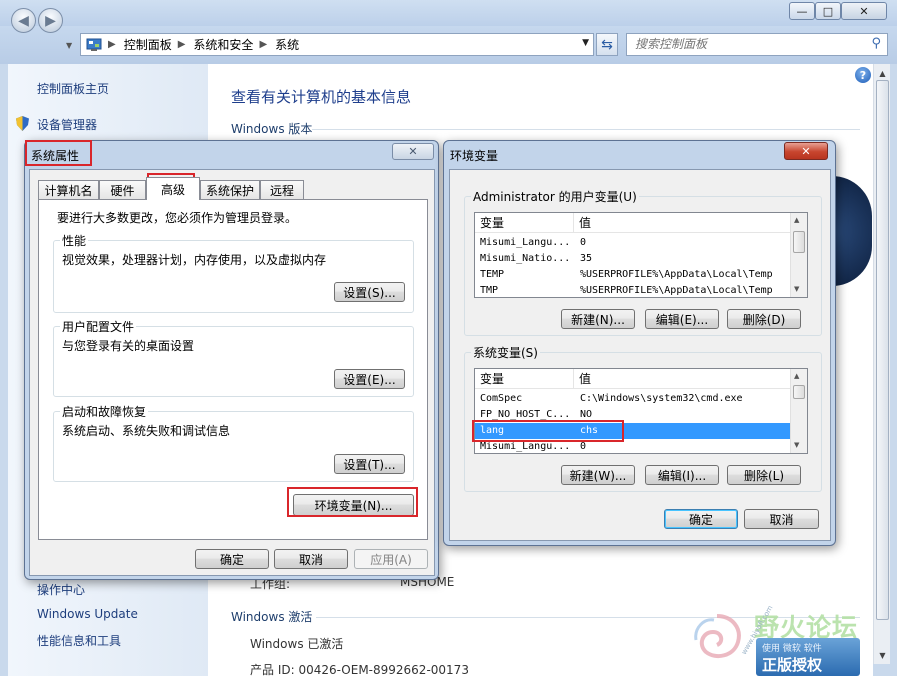 This screenshot has height=678, width=897. What do you see at coordinates (23, 20) in the screenshot?
I see `back-button: ◀` at bounding box center [23, 20].